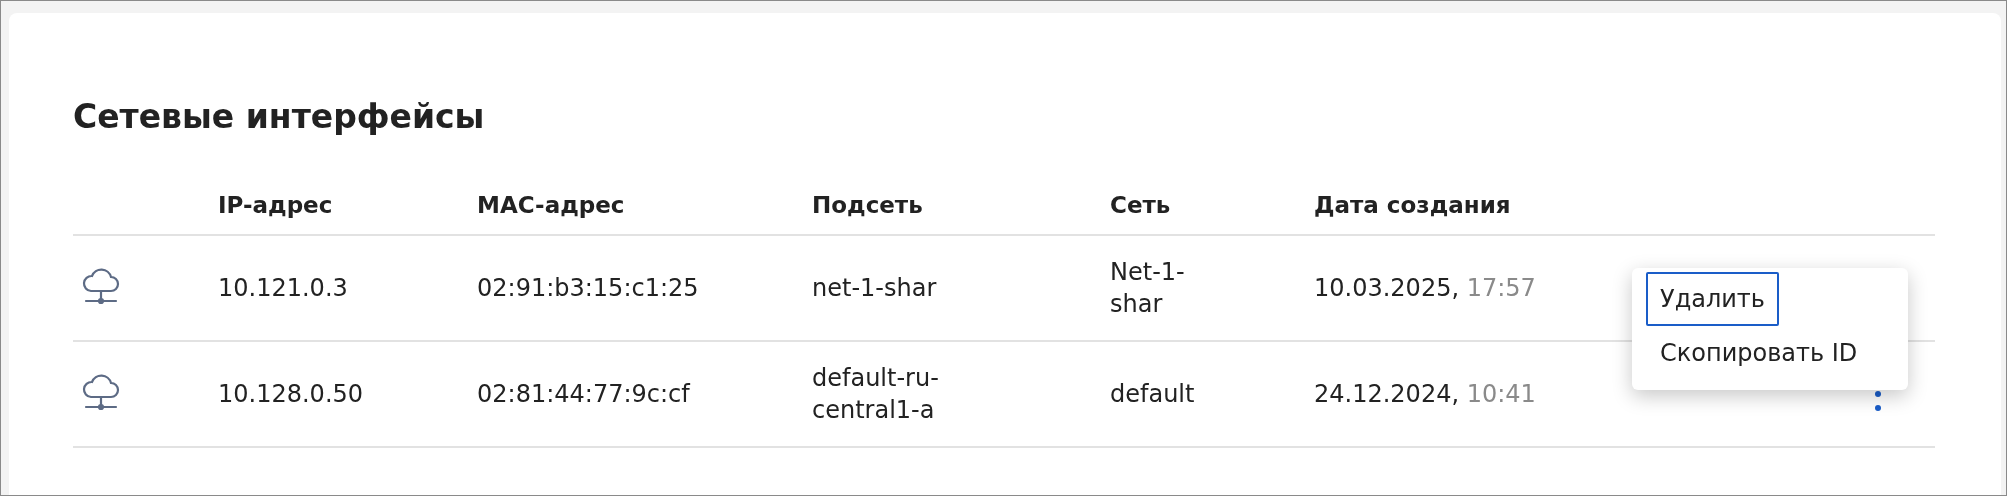 The height and width of the screenshot is (496, 2007). What do you see at coordinates (588, 288) in the screenshot?
I see `table-cell-text: 02:91:b3:15:c1:25` at bounding box center [588, 288].